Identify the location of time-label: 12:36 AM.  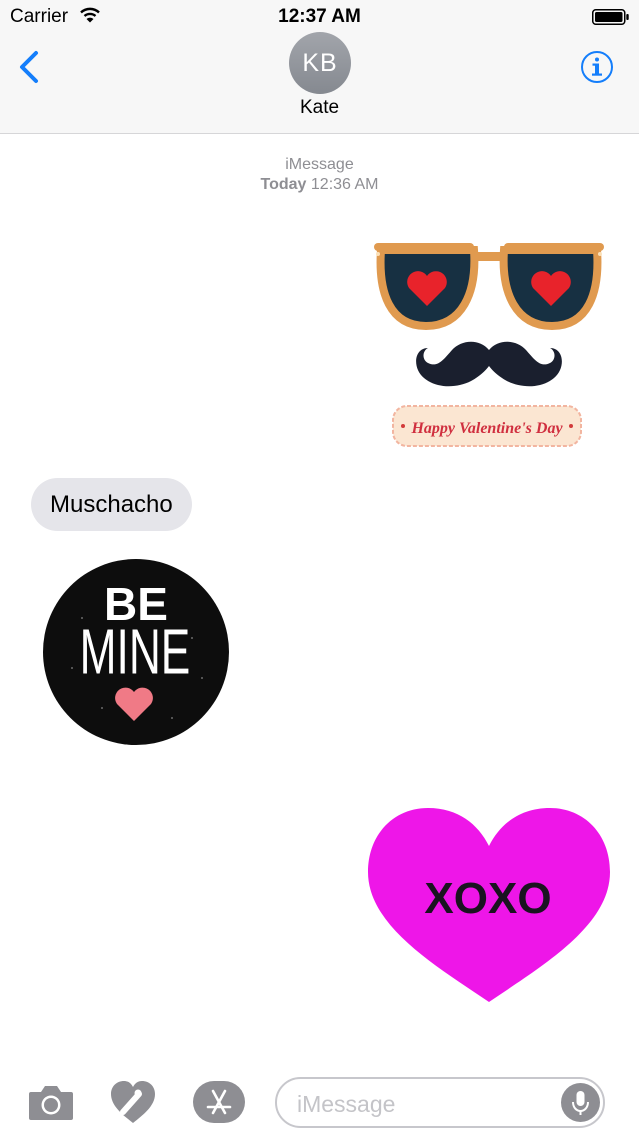
(344, 184).